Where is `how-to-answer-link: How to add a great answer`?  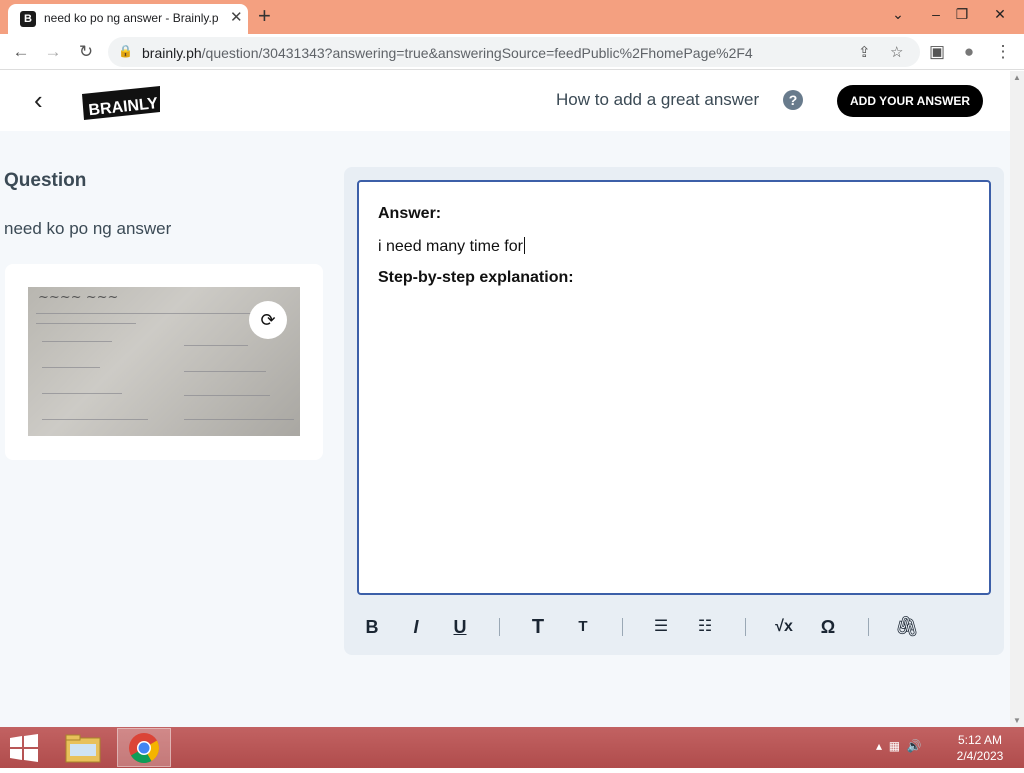
how-to-answer-link: How to add a great answer is located at coordinates (657, 100).